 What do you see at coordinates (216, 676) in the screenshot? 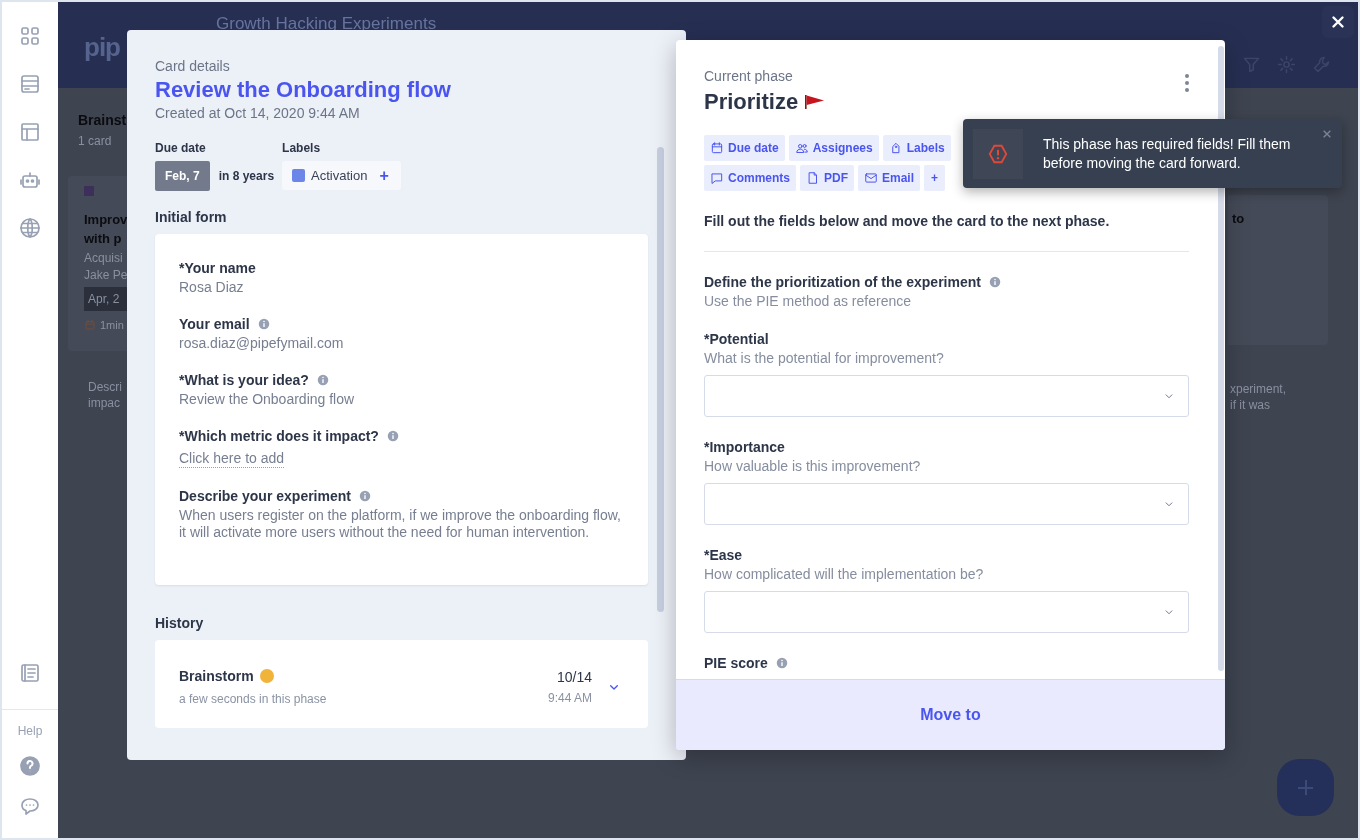
I see `phase-name: Brainstorm` at bounding box center [216, 676].